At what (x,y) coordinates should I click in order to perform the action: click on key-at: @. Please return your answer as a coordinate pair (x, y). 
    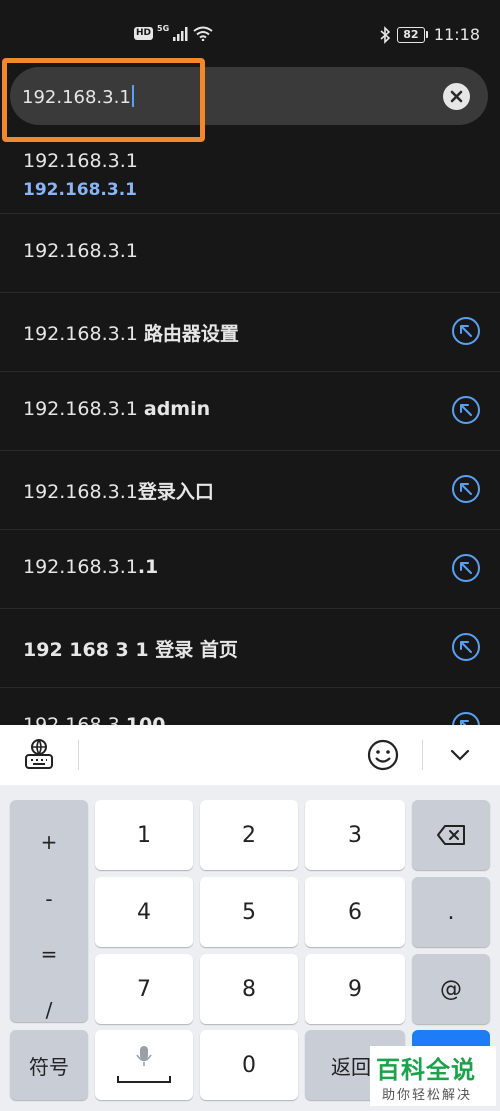
    Looking at the image, I should click on (451, 989).